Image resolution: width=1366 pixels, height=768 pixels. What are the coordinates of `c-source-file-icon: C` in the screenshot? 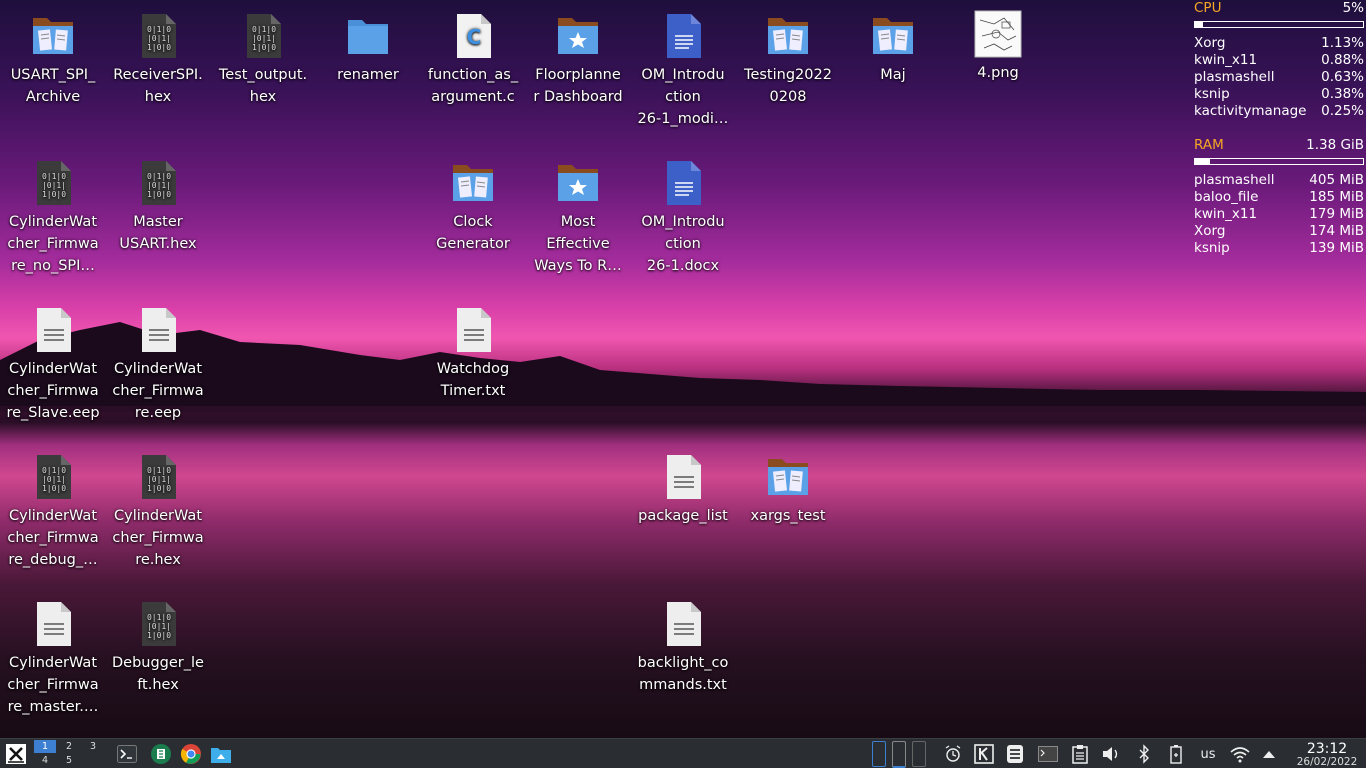 It's located at (473, 36).